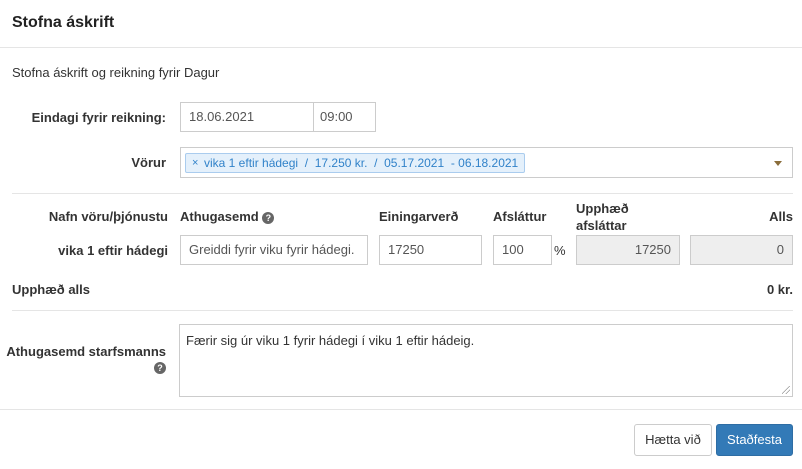 This screenshot has height=469, width=802. What do you see at coordinates (560, 250) in the screenshot?
I see `percent-sign: %` at bounding box center [560, 250].